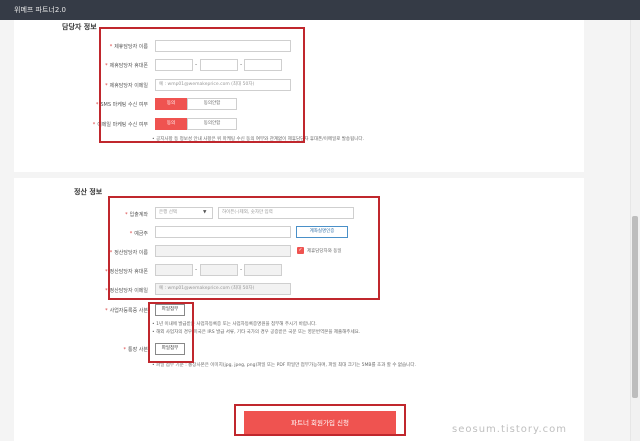 This screenshot has width=640, height=441. What do you see at coordinates (320, 420) in the screenshot?
I see `highlight-box-submit` at bounding box center [320, 420].